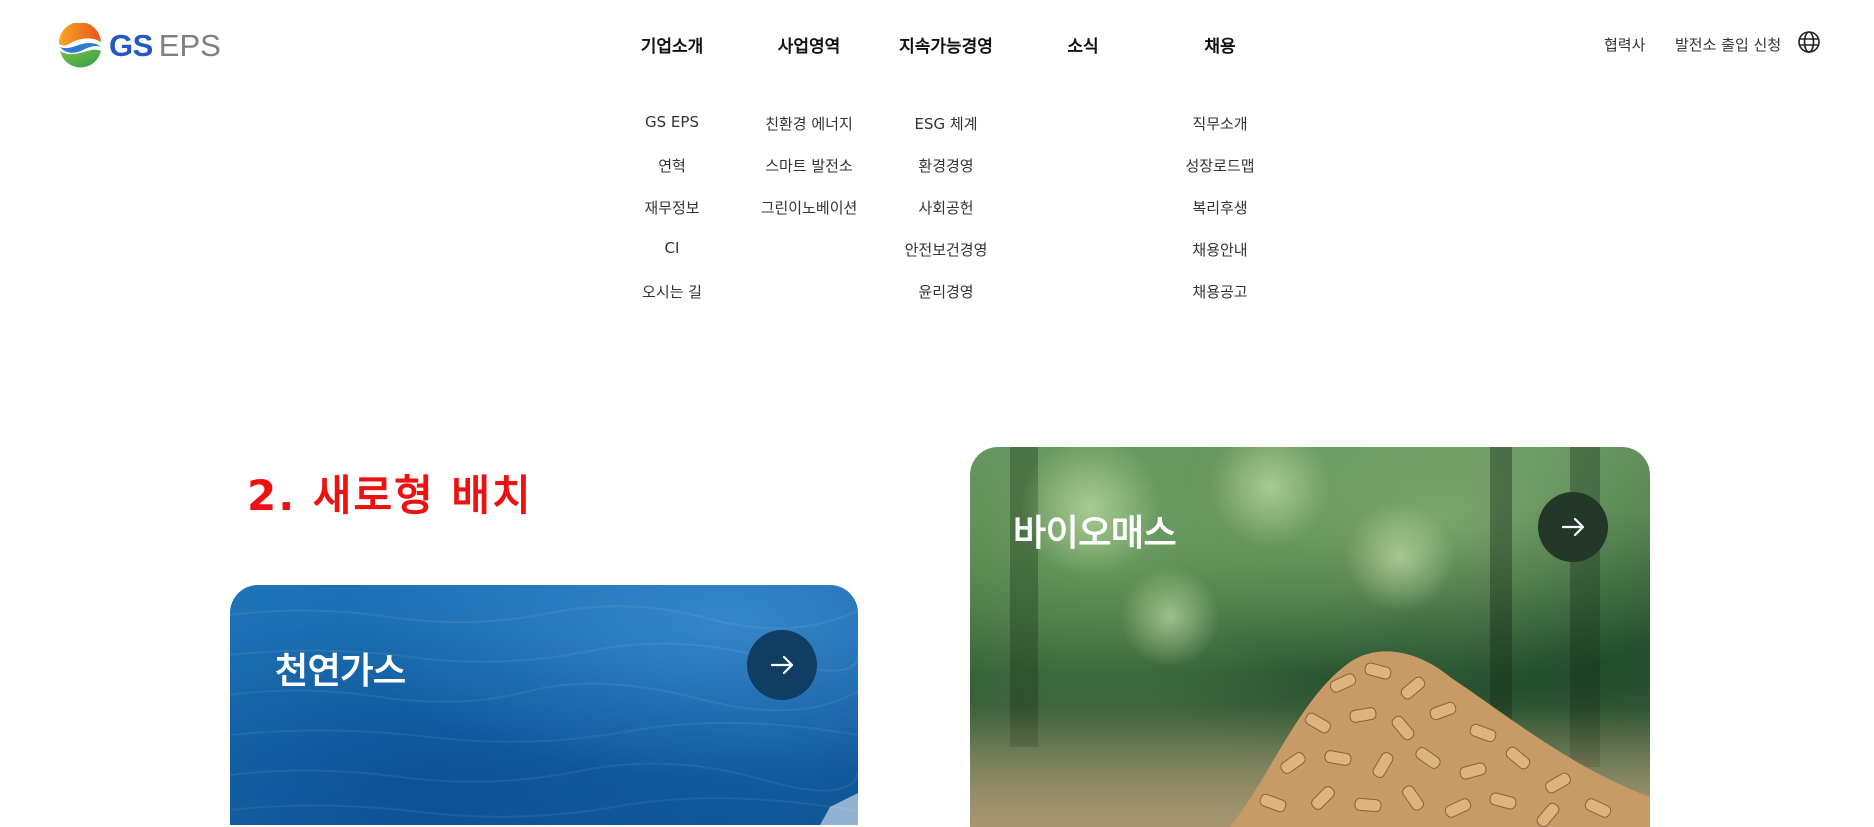 This screenshot has width=1874, height=827. What do you see at coordinates (390, 495) in the screenshot?
I see `section-title: 2. 새로형 배치` at bounding box center [390, 495].